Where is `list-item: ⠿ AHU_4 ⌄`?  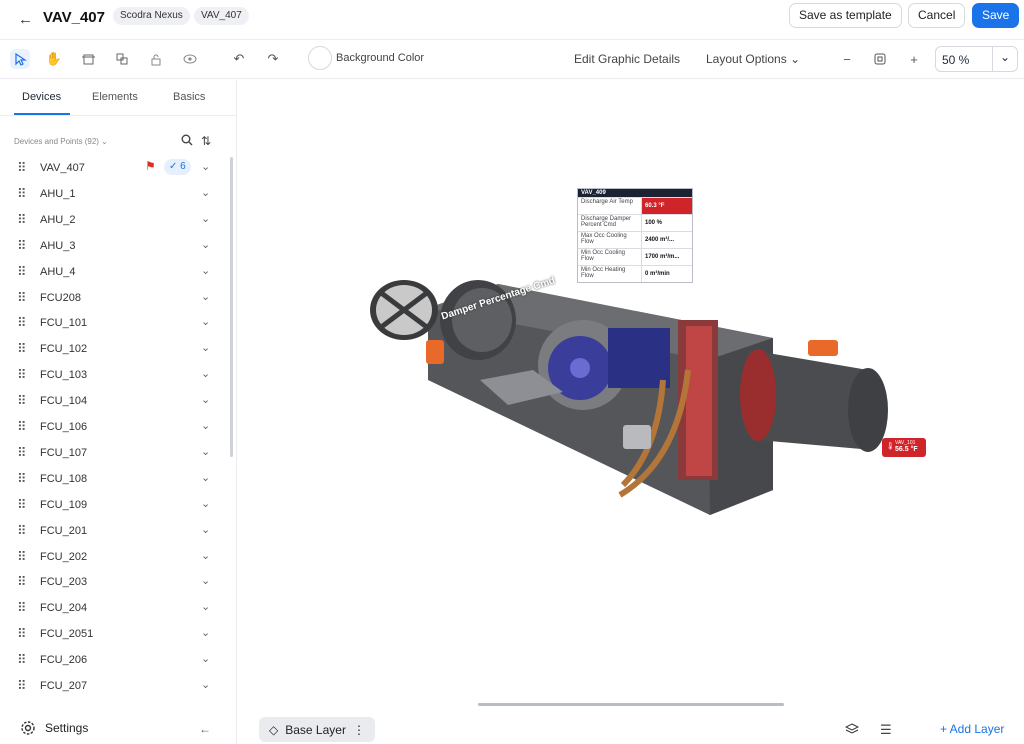
list-item: ⠿ AHU_4 ⌄ is located at coordinates (115, 273).